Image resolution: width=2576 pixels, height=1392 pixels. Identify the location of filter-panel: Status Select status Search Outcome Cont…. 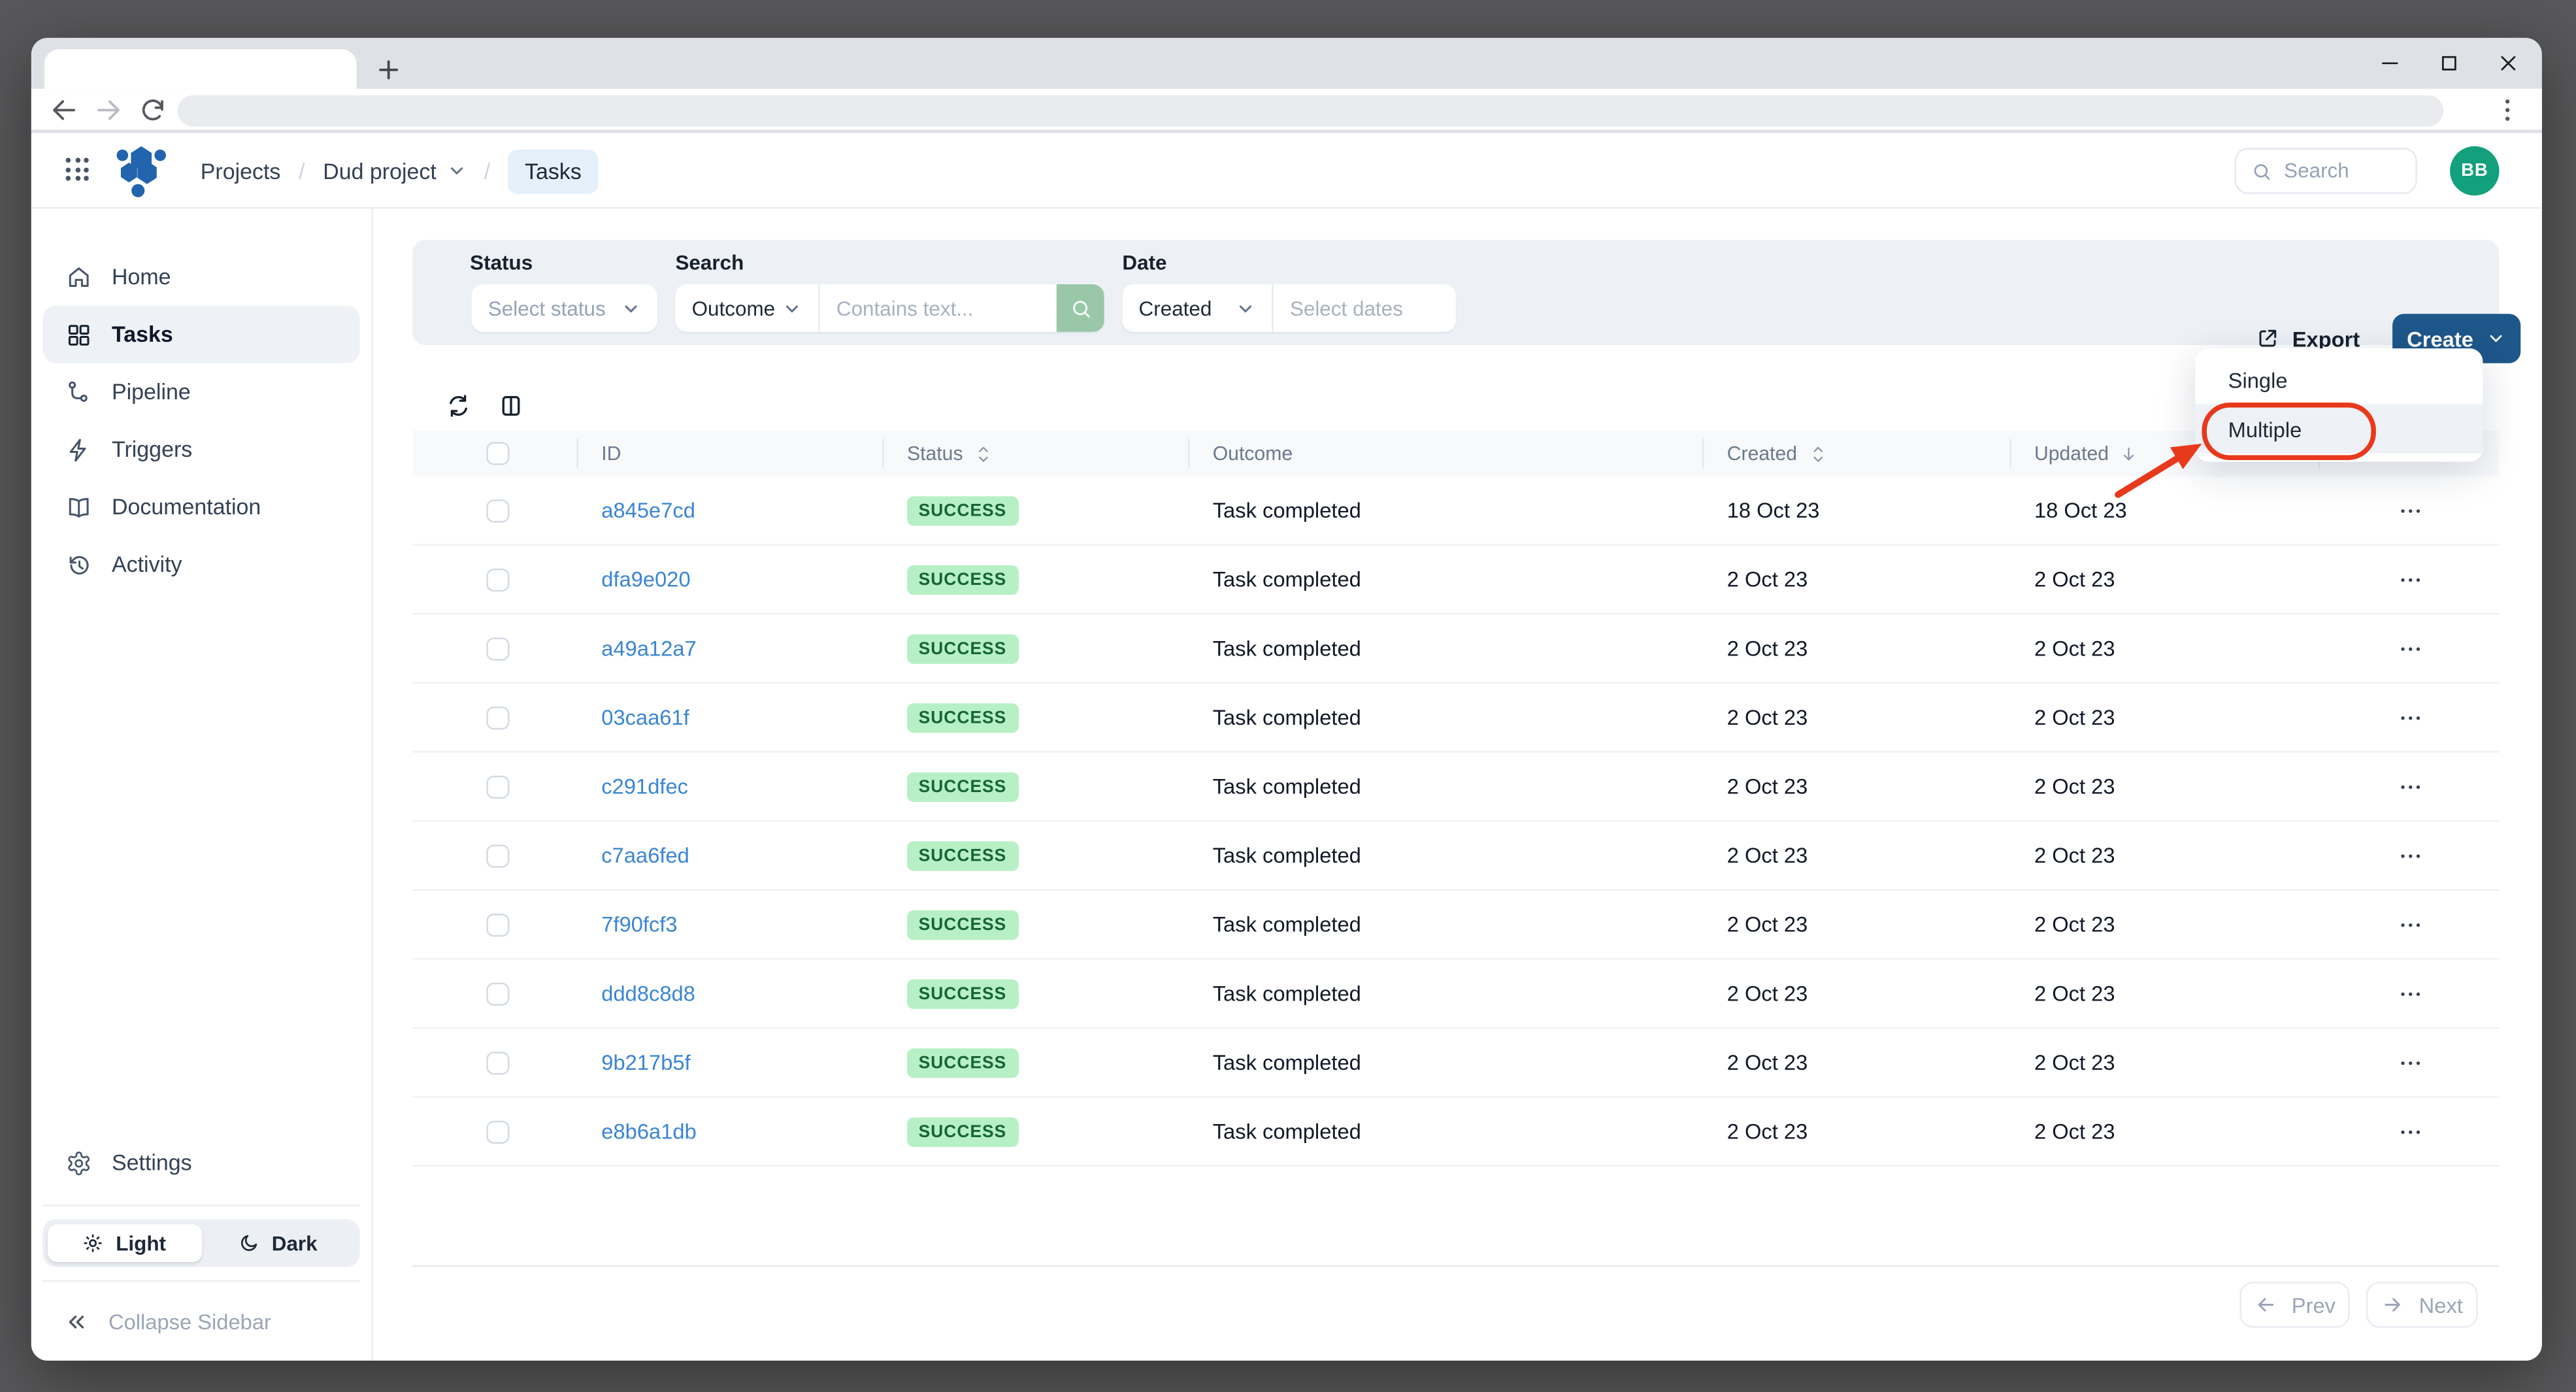
(1466, 301).